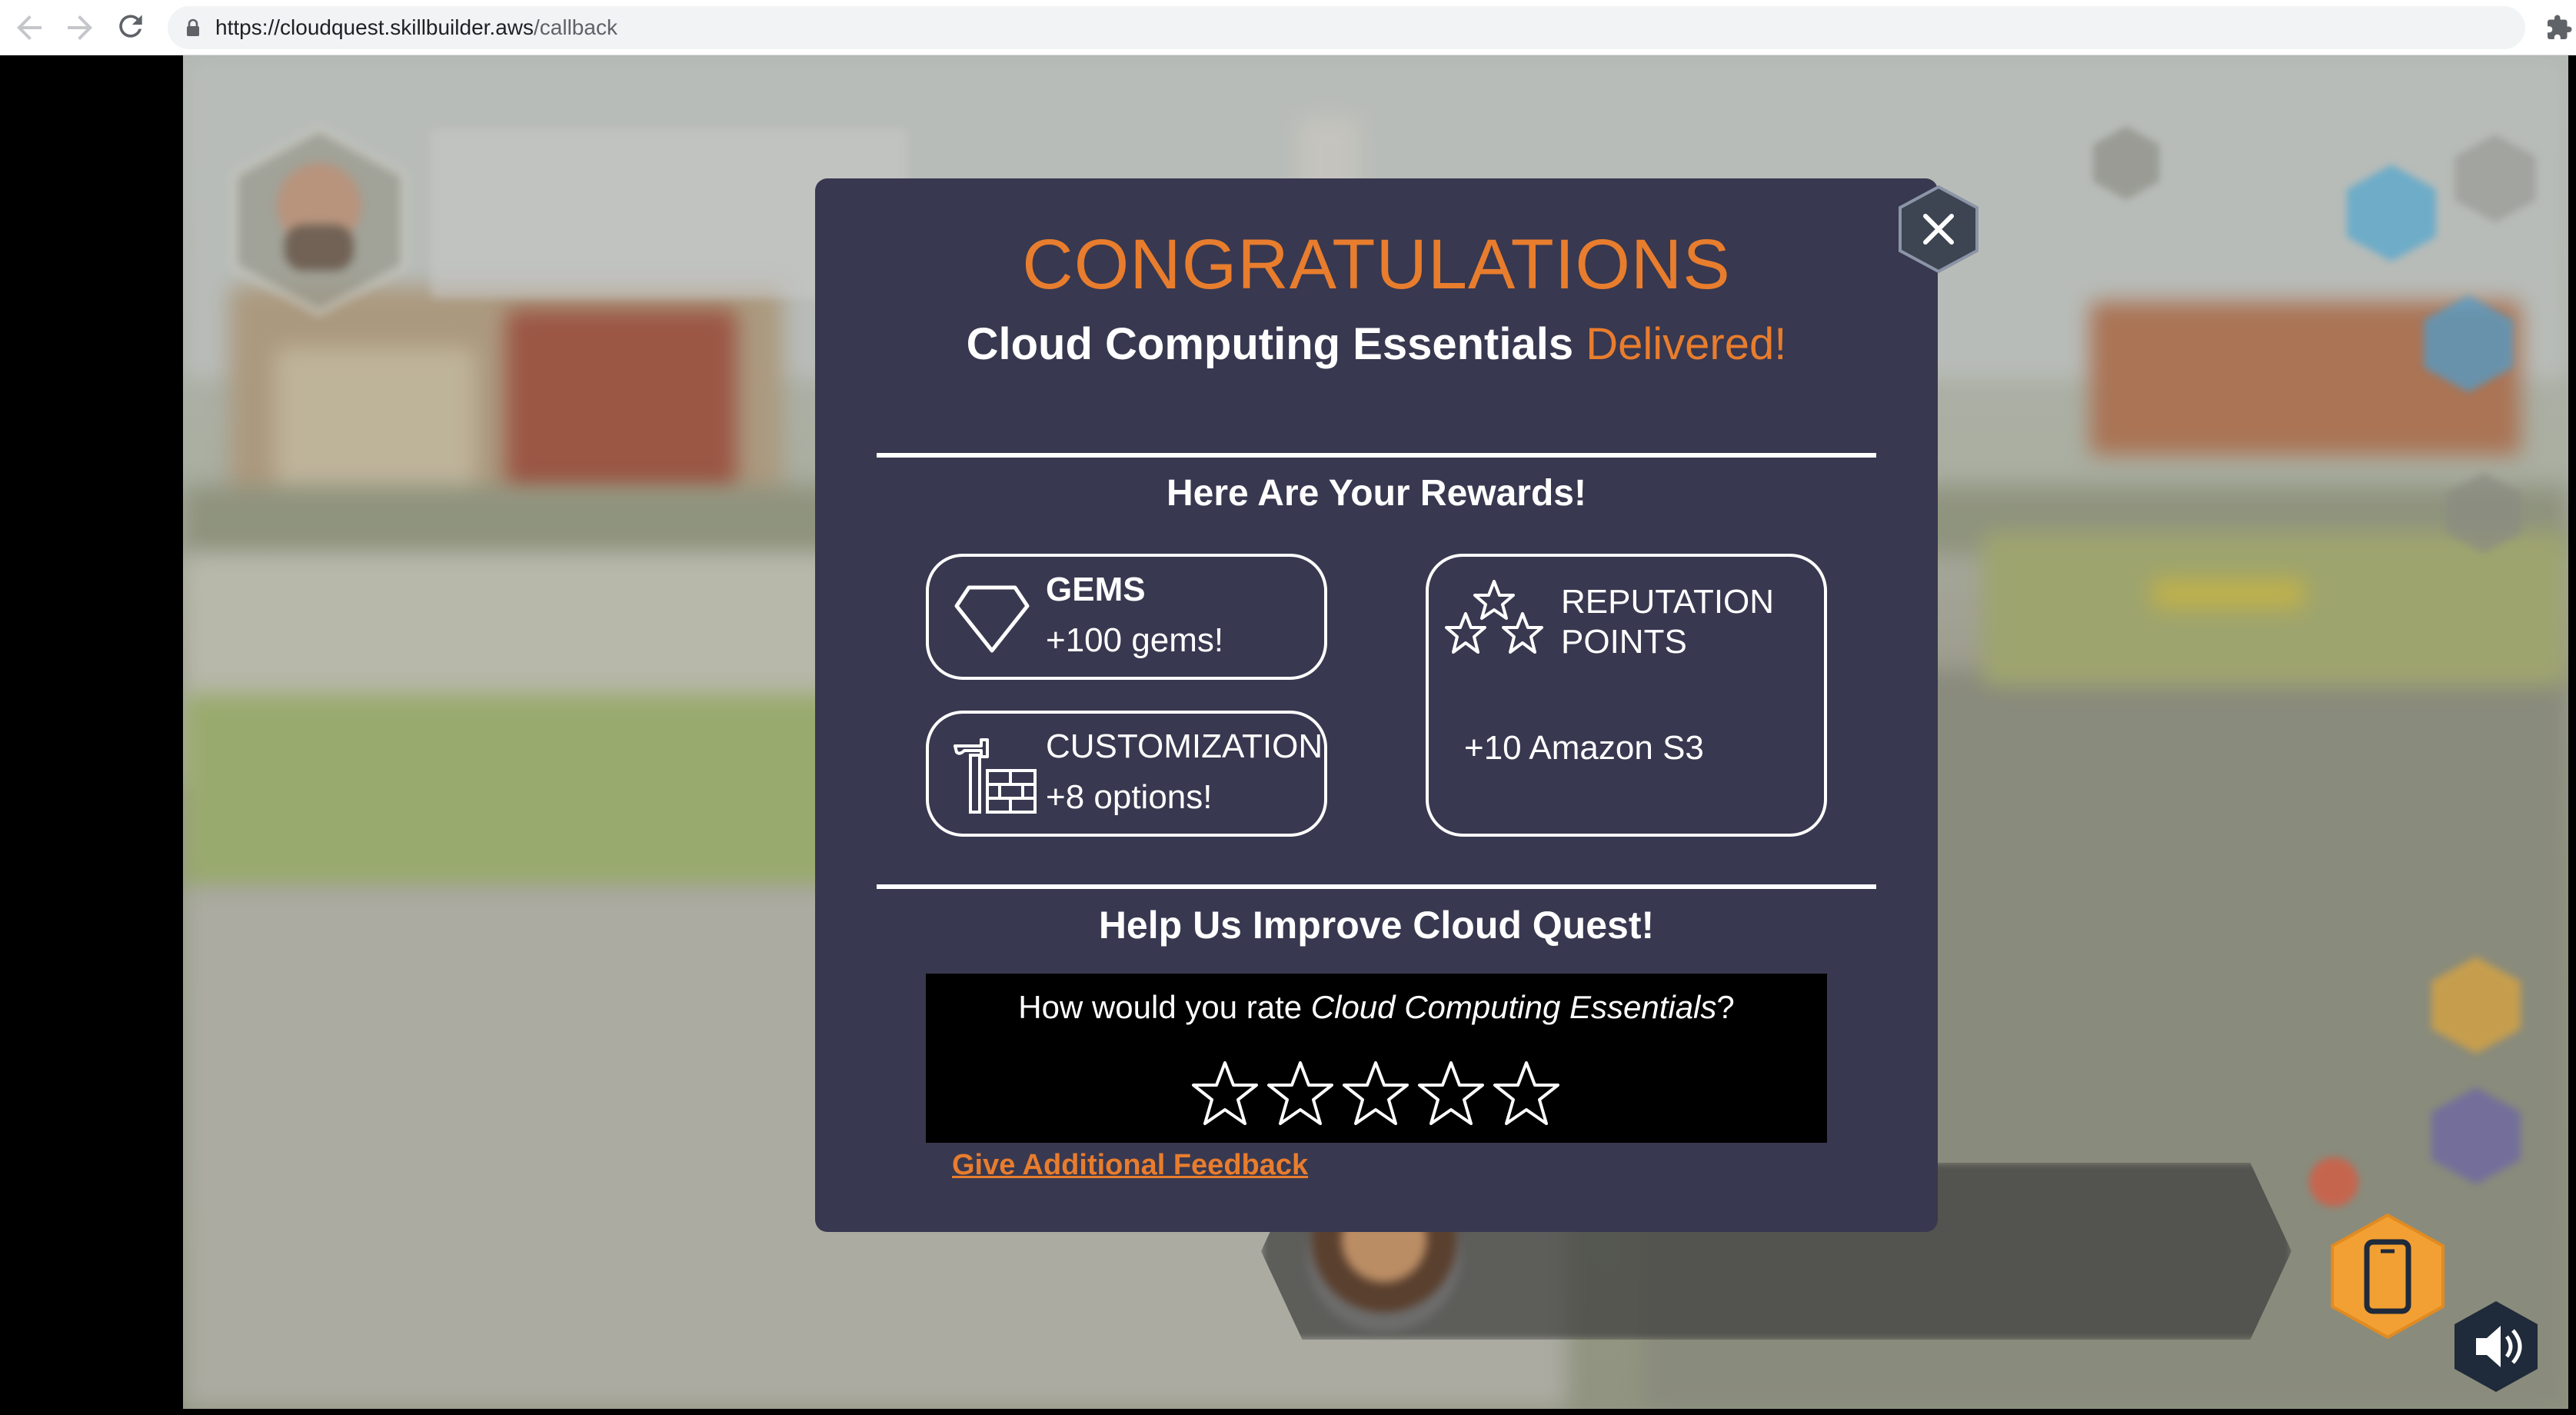 The height and width of the screenshot is (1415, 2576). Describe the element at coordinates (1687, 344) in the screenshot. I see `delivered-label: Delivered!` at that location.